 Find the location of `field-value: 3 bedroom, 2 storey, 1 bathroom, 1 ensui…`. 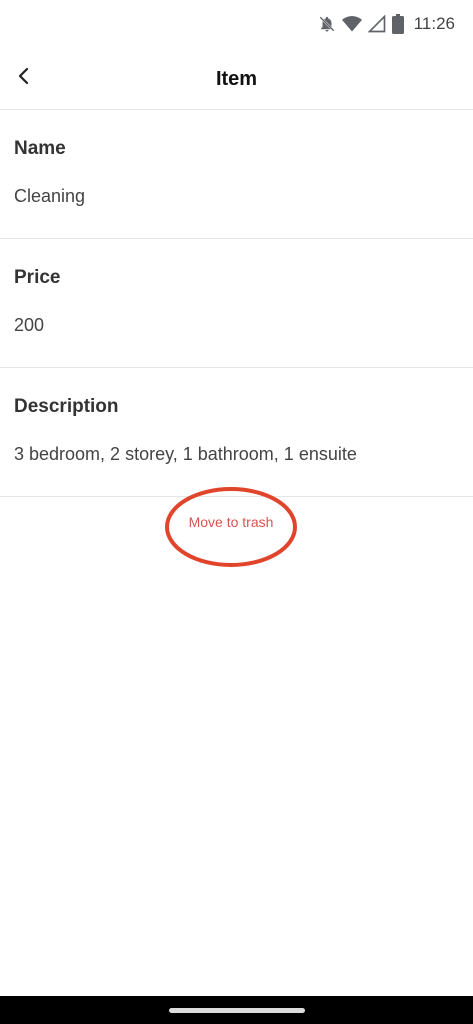

field-value: 3 bedroom, 2 storey, 1 bathroom, 1 ensui… is located at coordinates (185, 454).